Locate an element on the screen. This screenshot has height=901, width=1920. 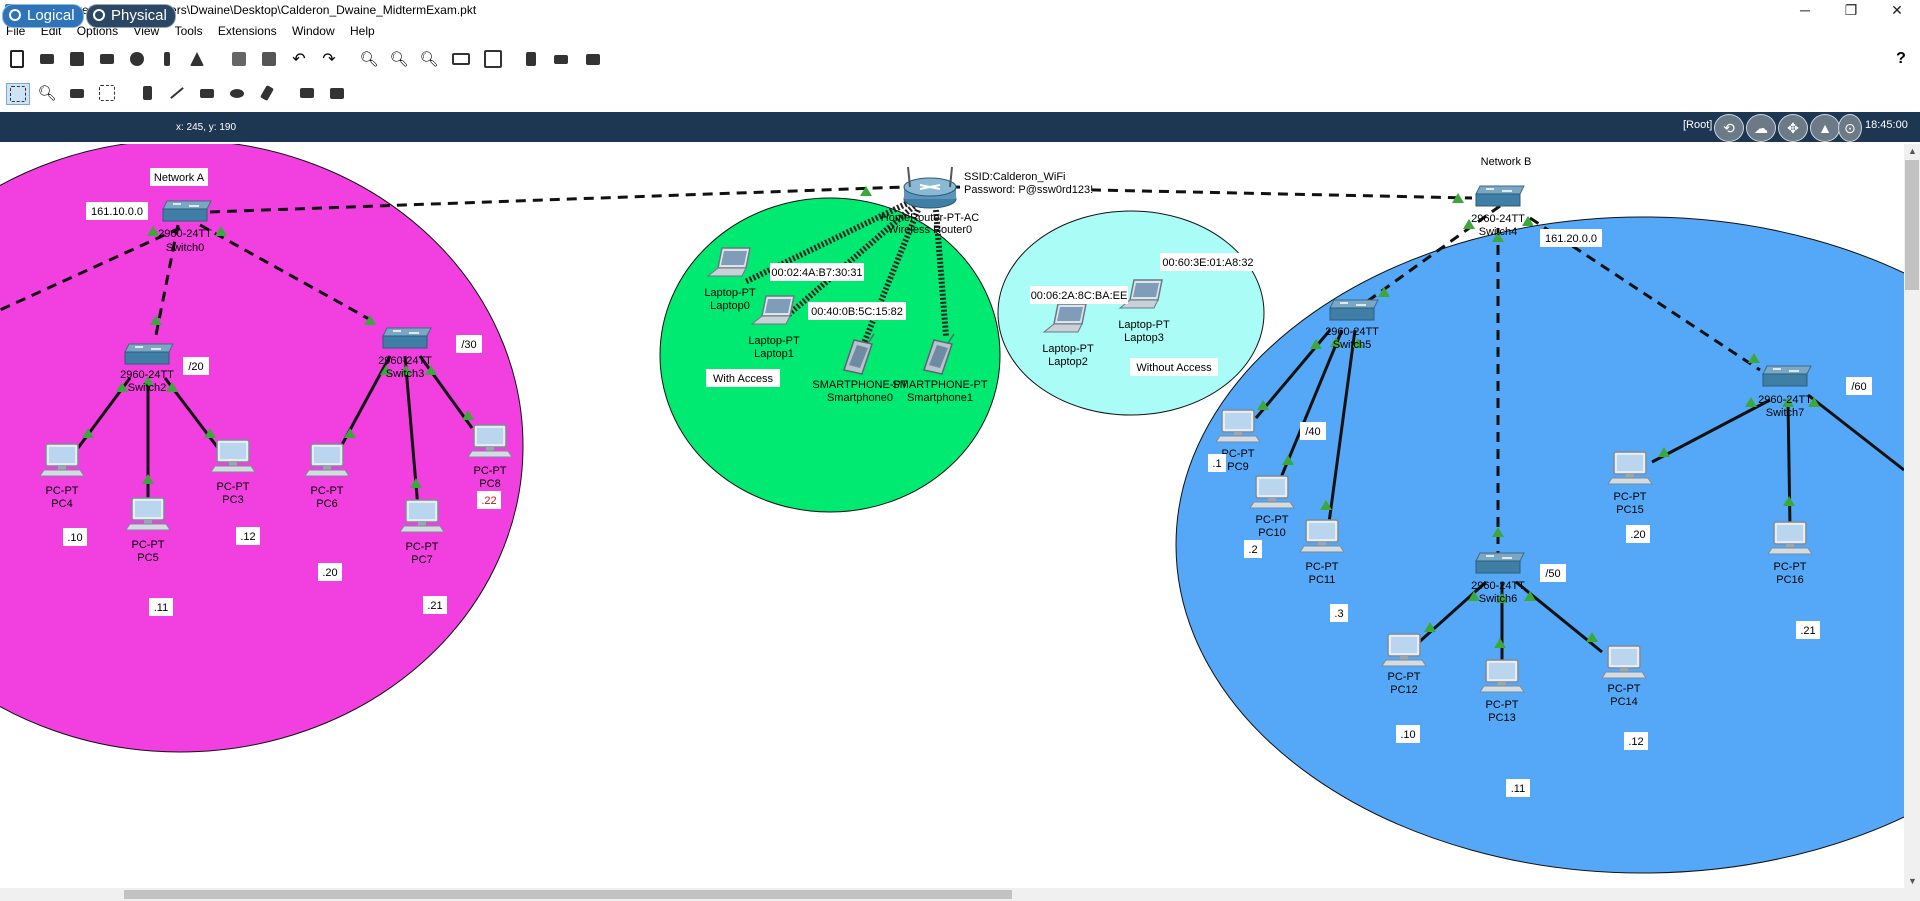
note-subnet-50: /50 is located at coordinates (1552, 574).